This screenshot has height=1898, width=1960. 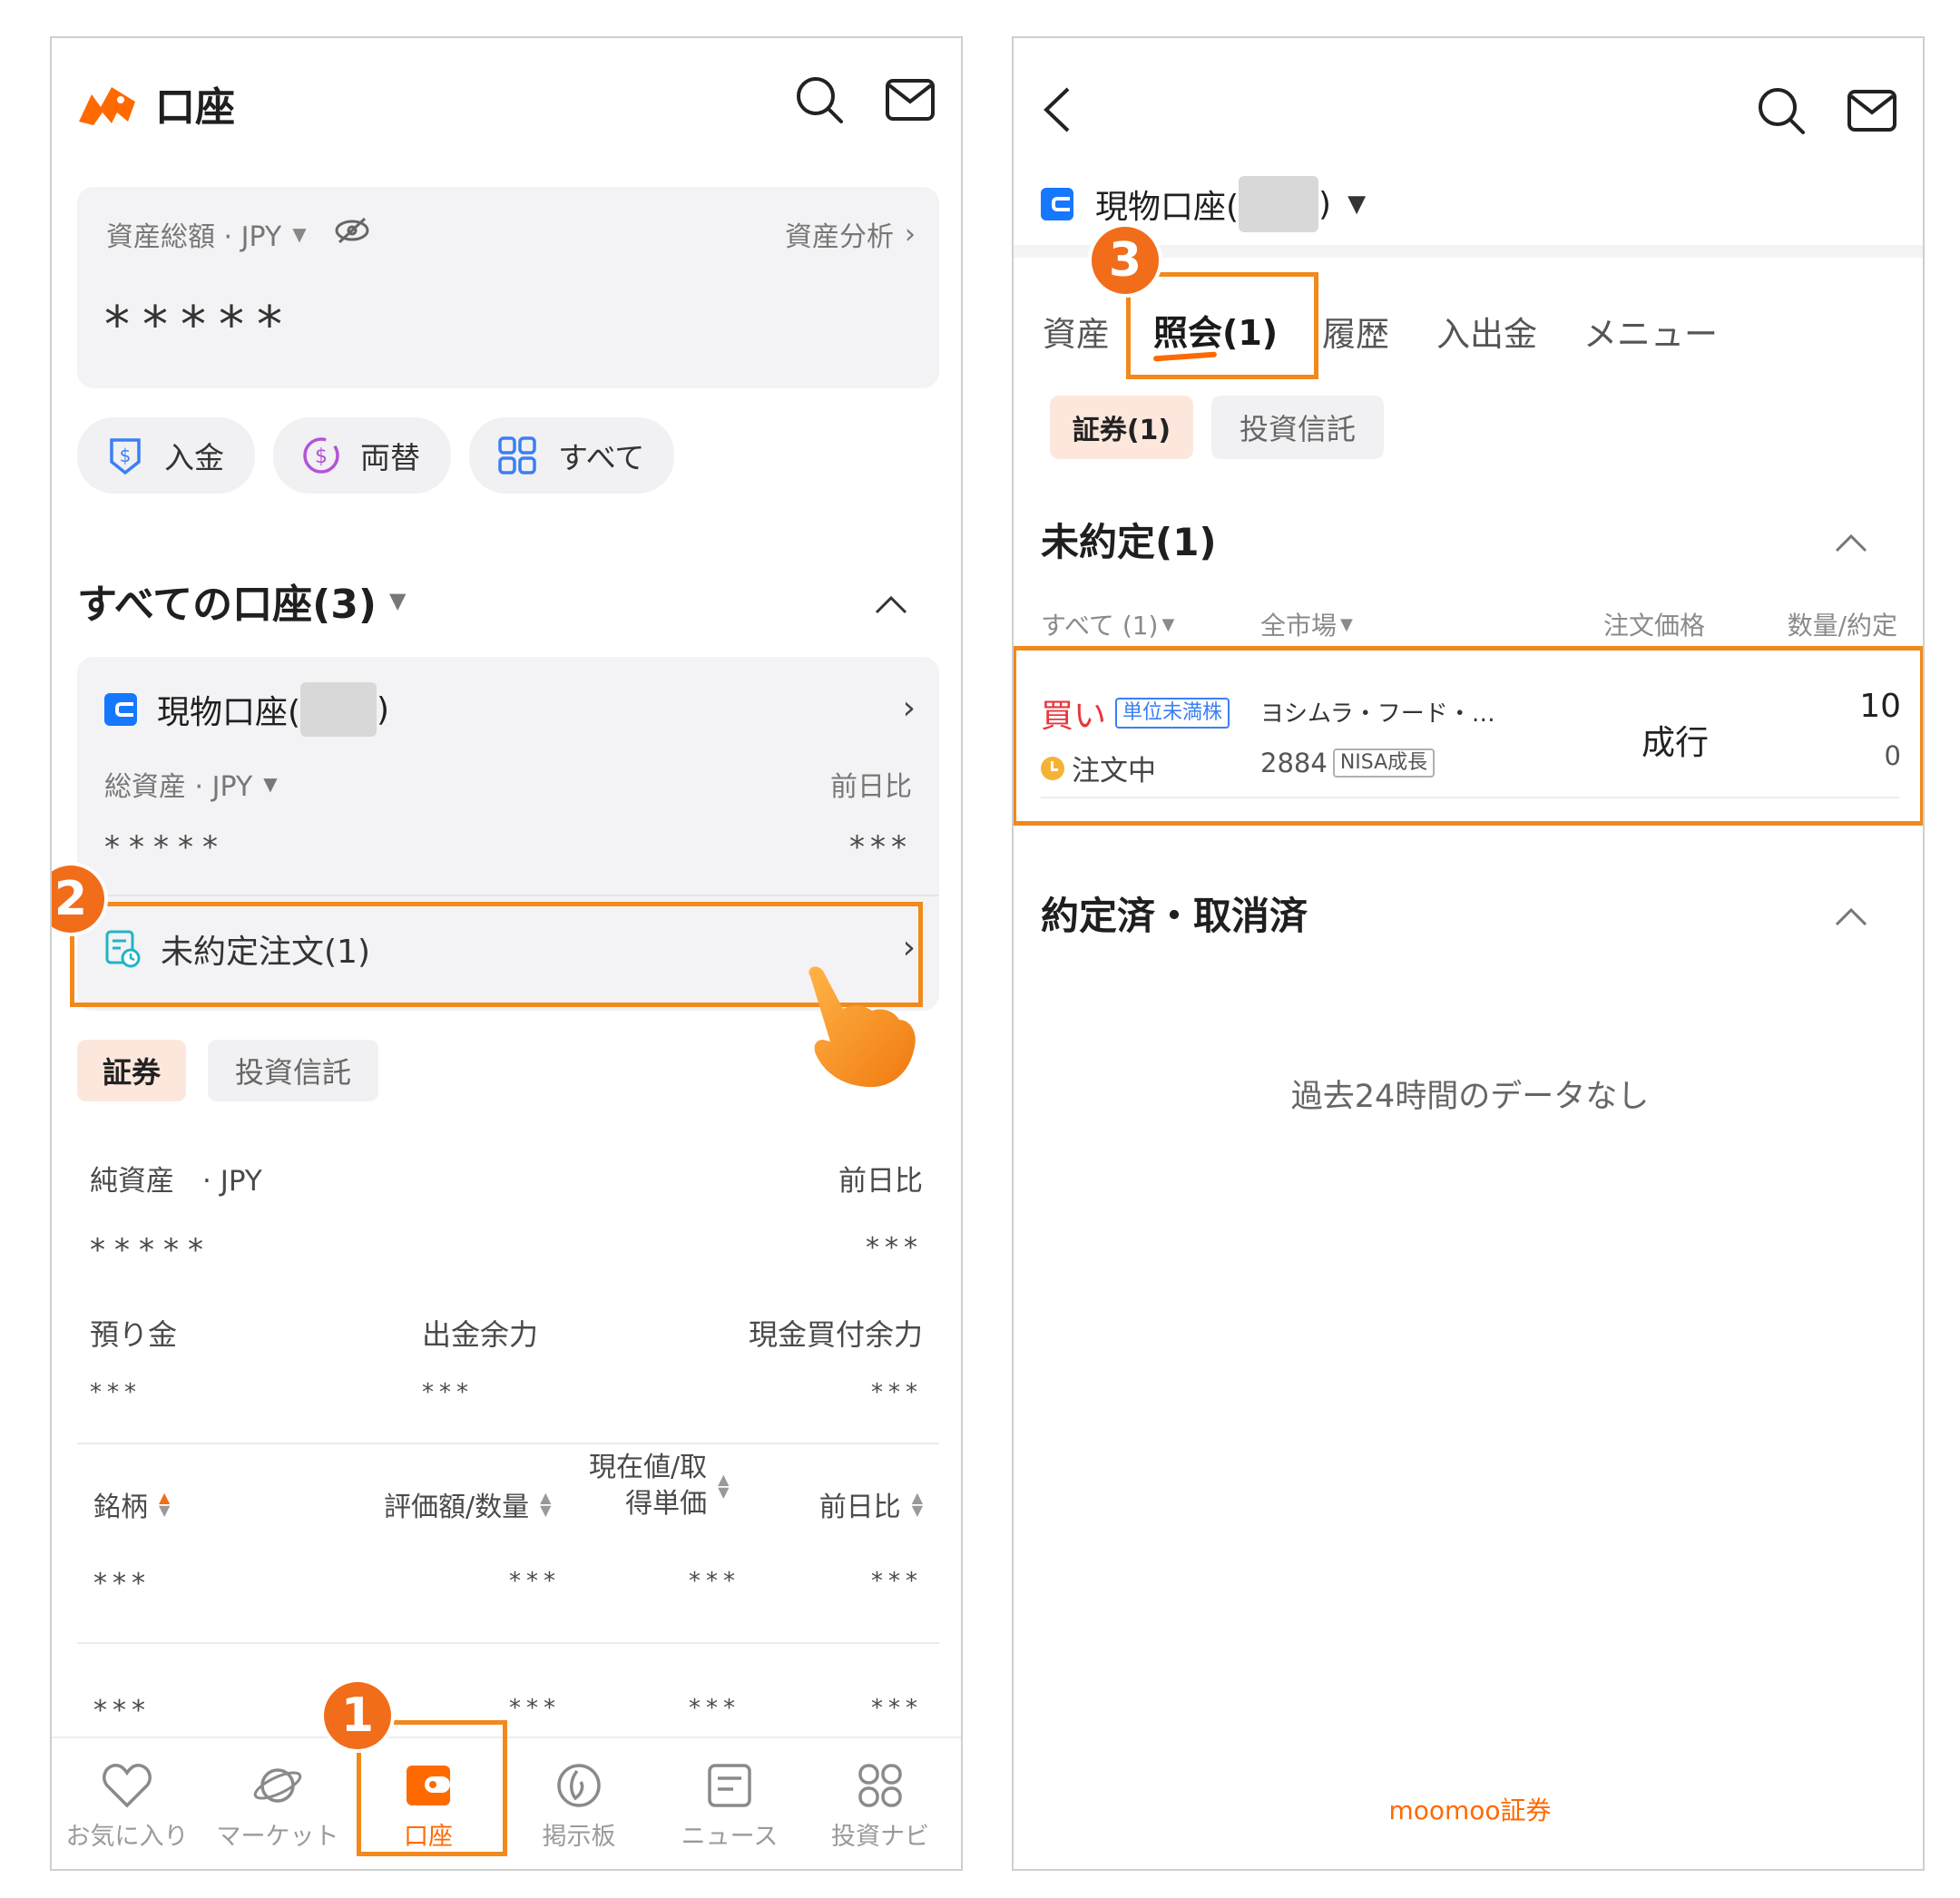 I want to click on asset-analysis-link: 資産分析 ›, so click(x=850, y=234).